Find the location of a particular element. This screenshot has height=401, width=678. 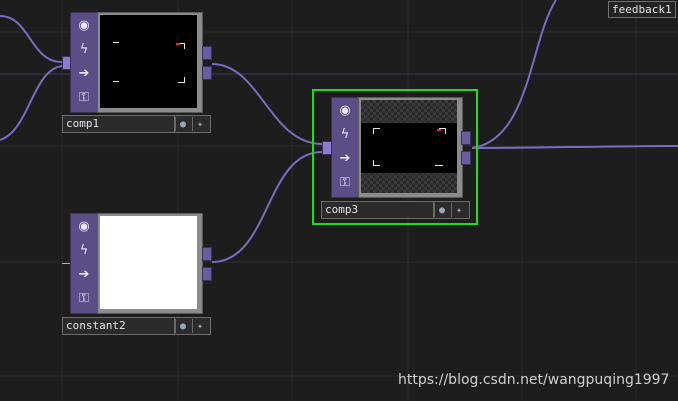

node-name-field: comp1 is located at coordinates (118, 124).